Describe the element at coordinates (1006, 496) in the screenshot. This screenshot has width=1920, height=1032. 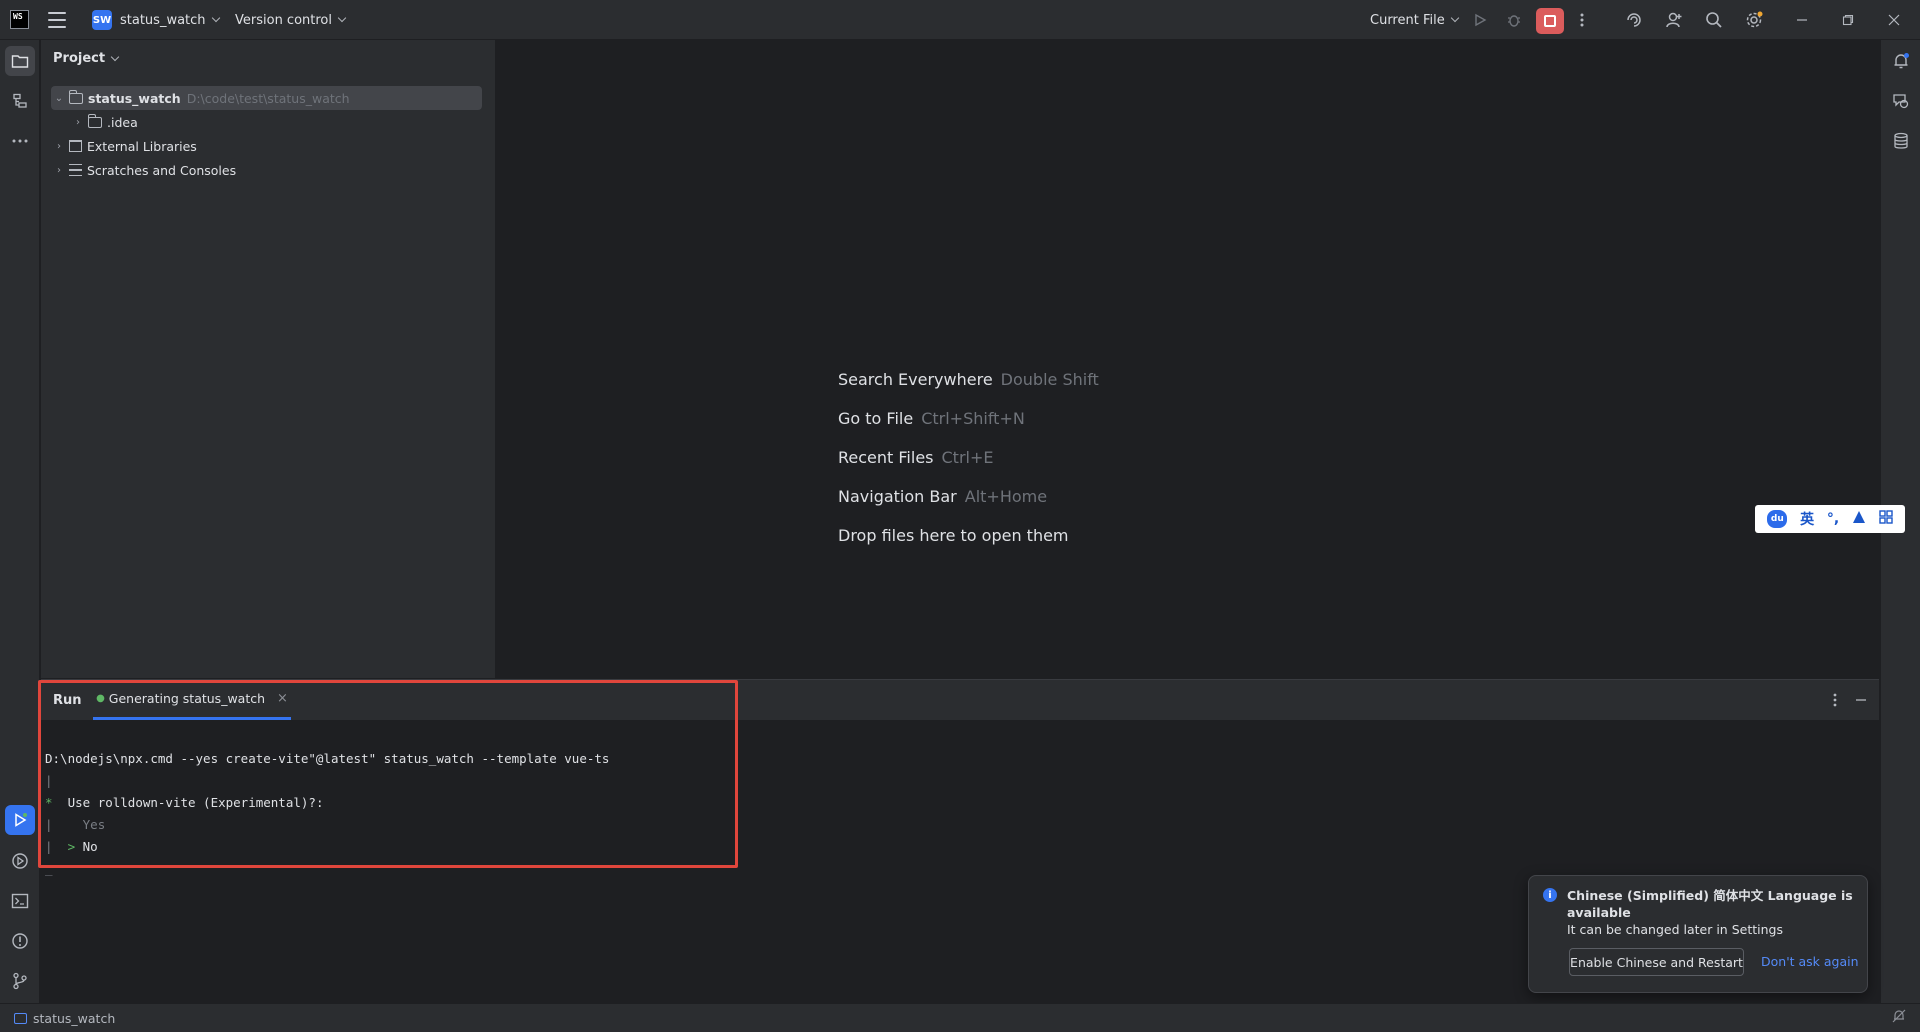
I see `hint-shortcut: Alt+Home` at that location.